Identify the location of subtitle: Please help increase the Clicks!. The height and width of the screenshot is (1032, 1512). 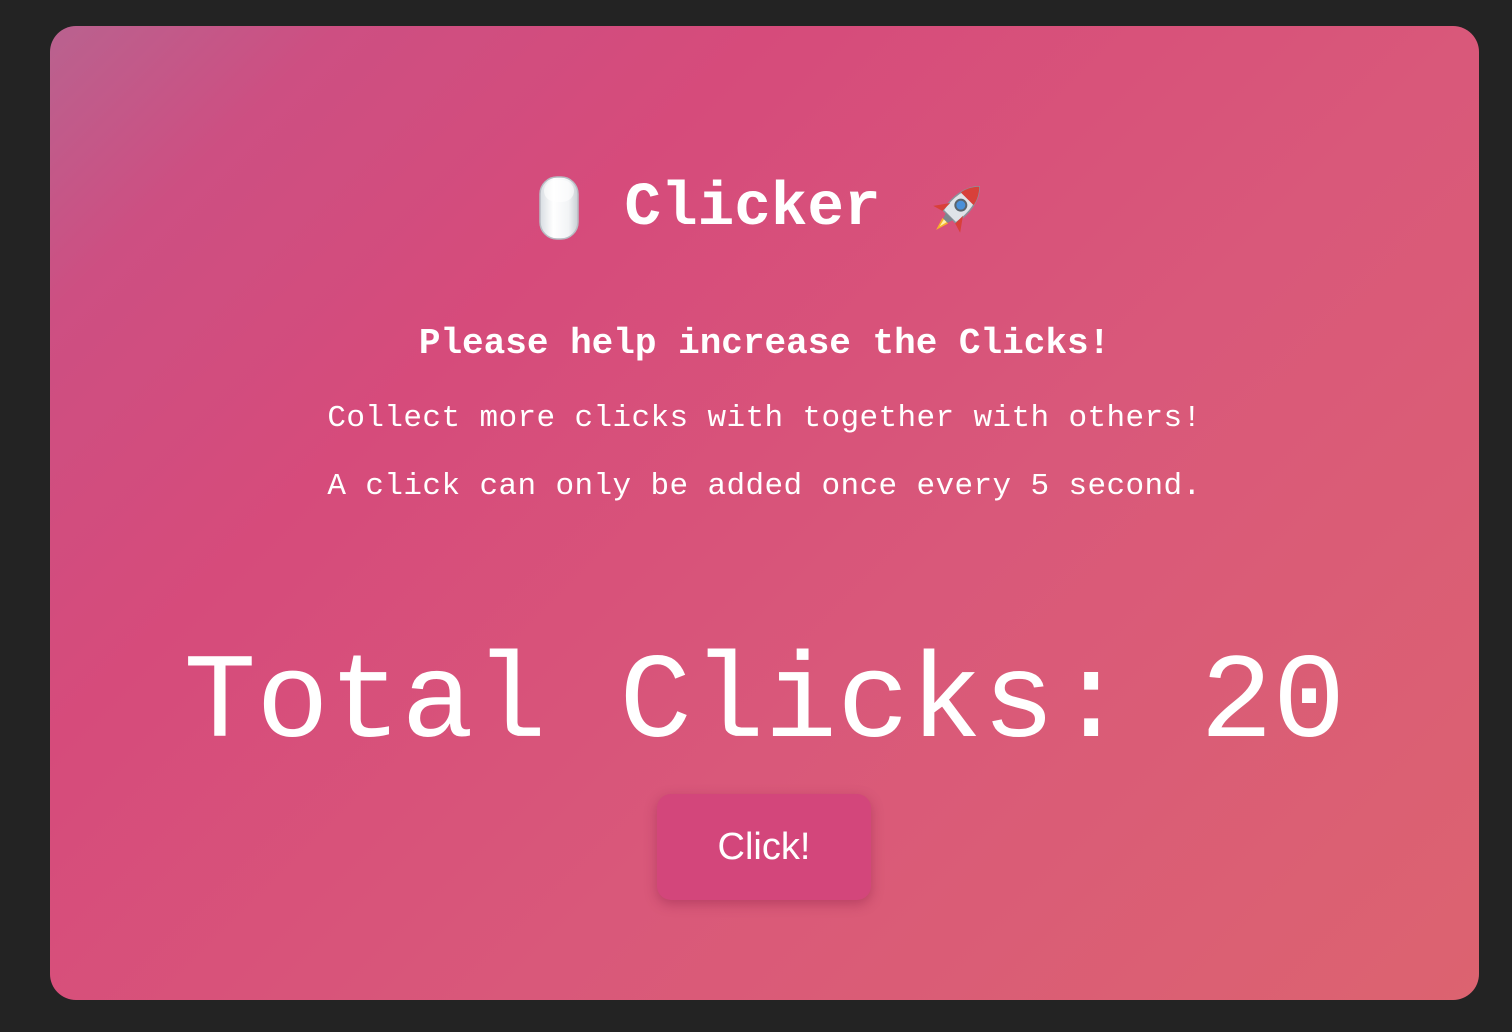
(764, 343).